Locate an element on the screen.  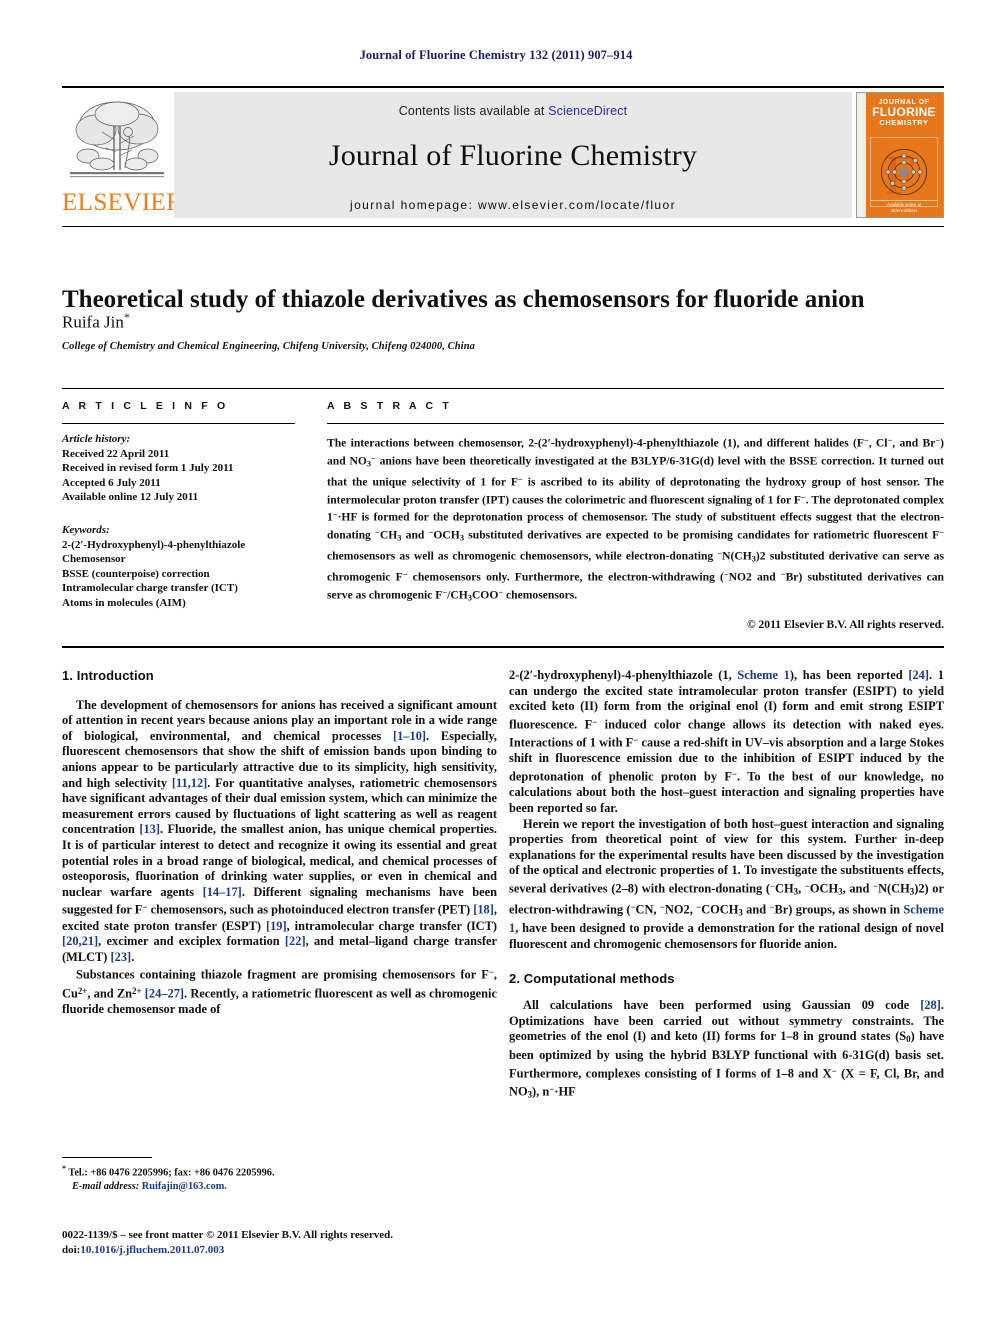
email-address-link: Ruifajin@163.com. is located at coordinates (184, 1186).